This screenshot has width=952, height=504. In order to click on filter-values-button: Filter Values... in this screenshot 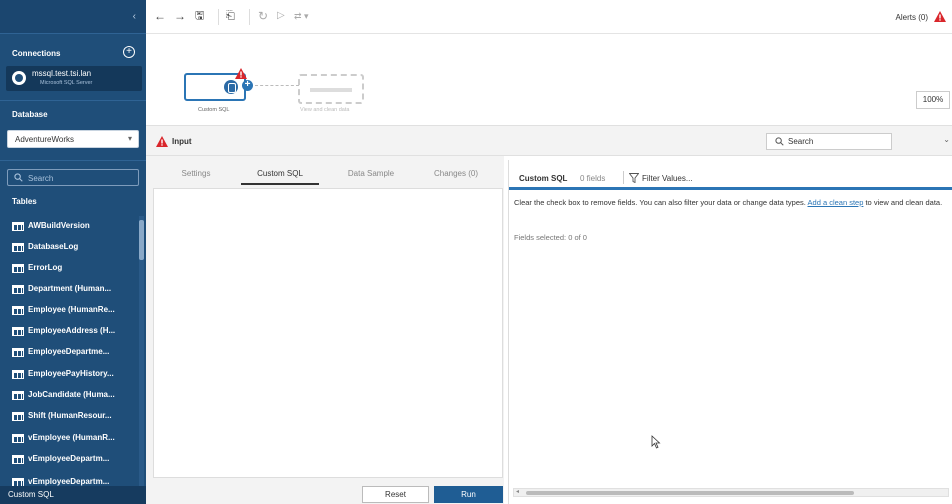, I will do `click(667, 178)`.